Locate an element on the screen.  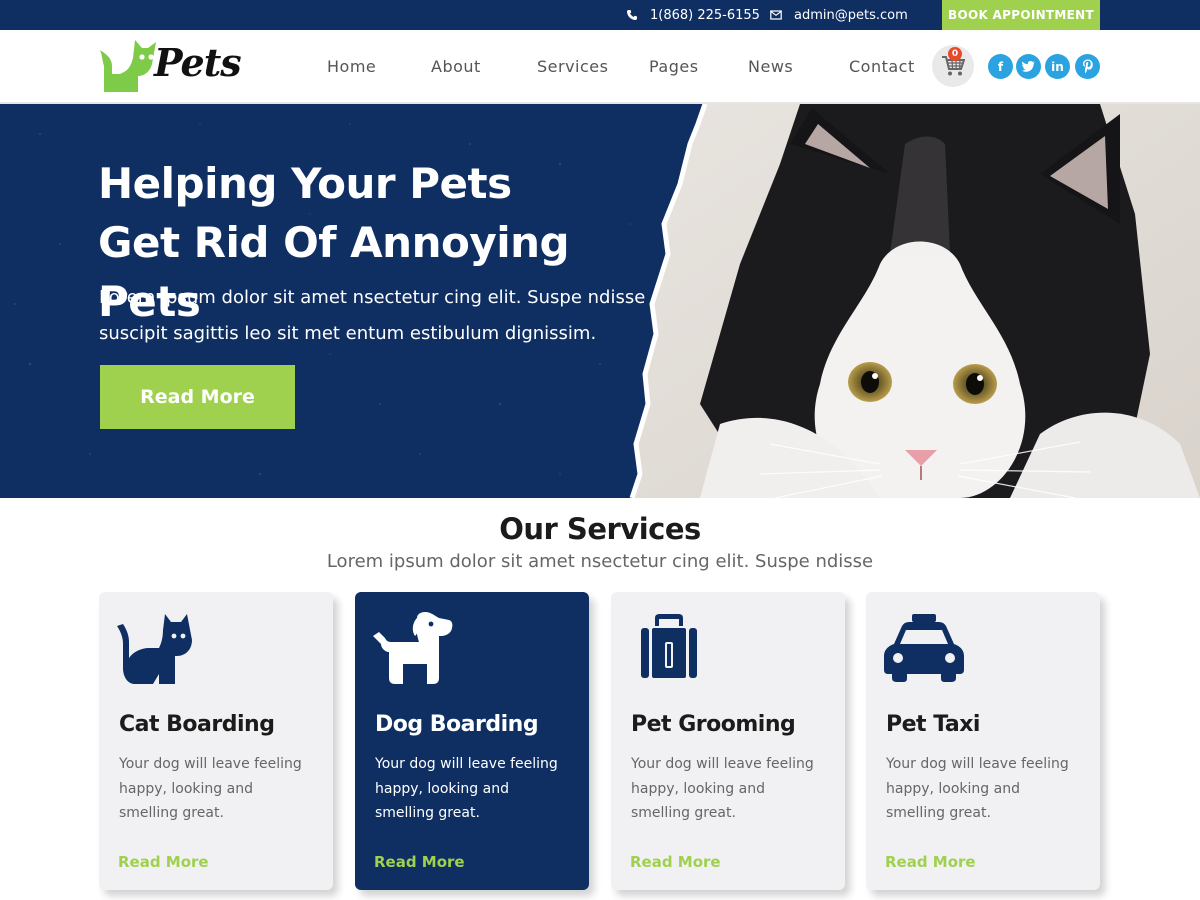
linkedin-link: in is located at coordinates (1057, 66).